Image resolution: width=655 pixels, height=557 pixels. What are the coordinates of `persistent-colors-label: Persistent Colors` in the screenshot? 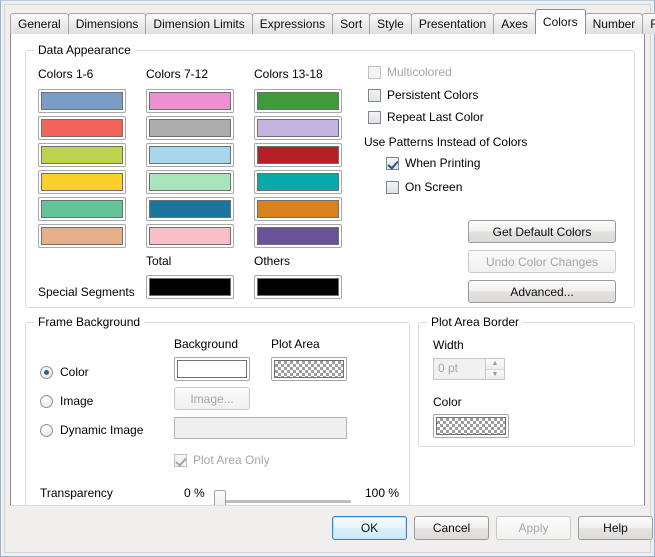 It's located at (433, 95).